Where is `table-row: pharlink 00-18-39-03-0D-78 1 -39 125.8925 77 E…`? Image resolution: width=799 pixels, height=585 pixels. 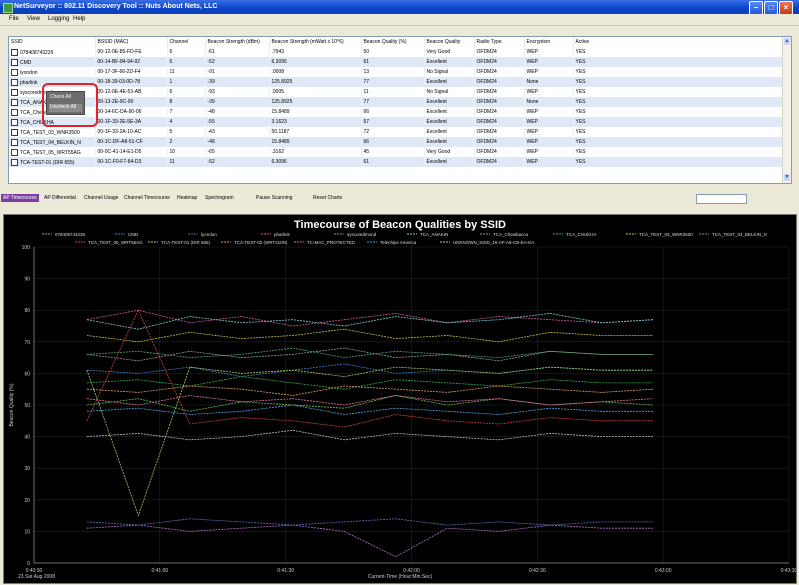
table-row: pharlink 00-18-39-03-0D-78 1 -39 125.8925 77 E… is located at coordinates (396, 82).